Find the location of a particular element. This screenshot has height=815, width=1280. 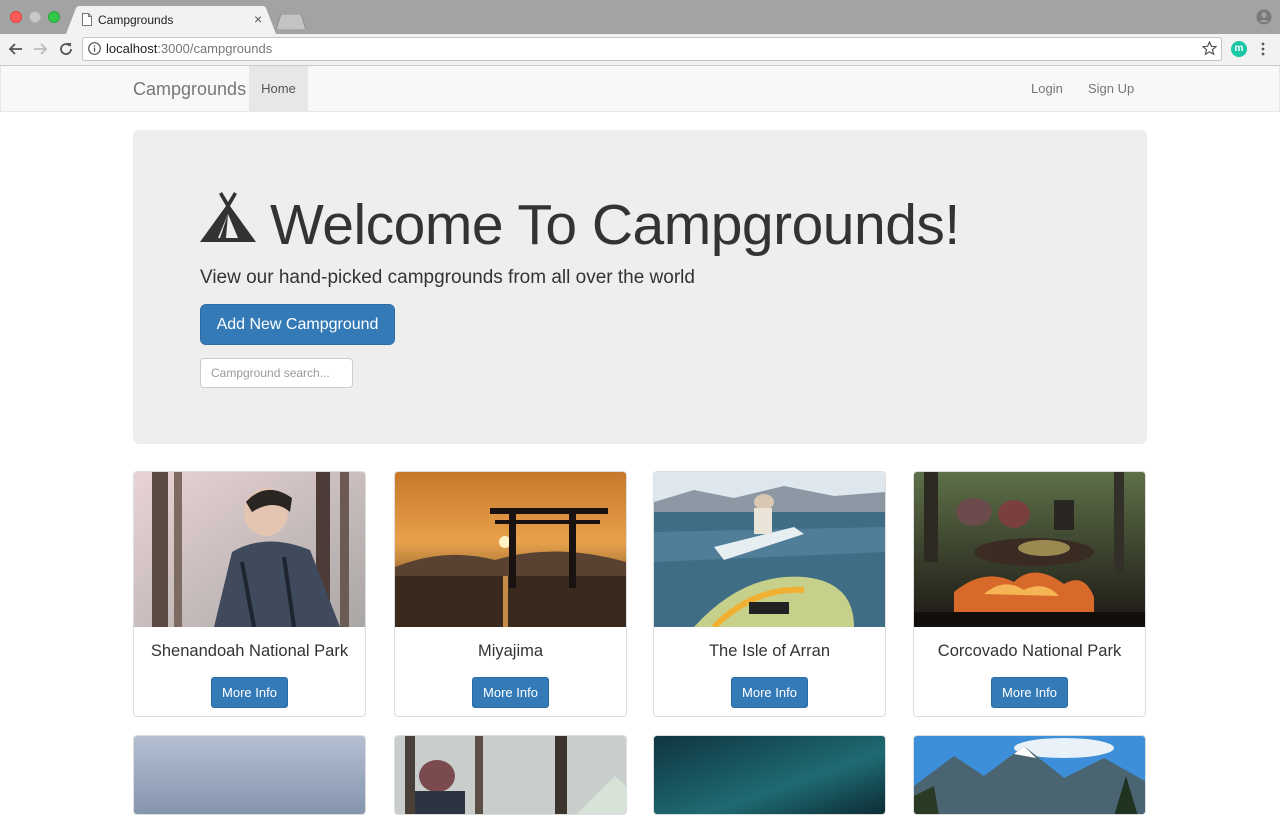

campground-card: Corcovado National Park More Info is located at coordinates (1029, 594).